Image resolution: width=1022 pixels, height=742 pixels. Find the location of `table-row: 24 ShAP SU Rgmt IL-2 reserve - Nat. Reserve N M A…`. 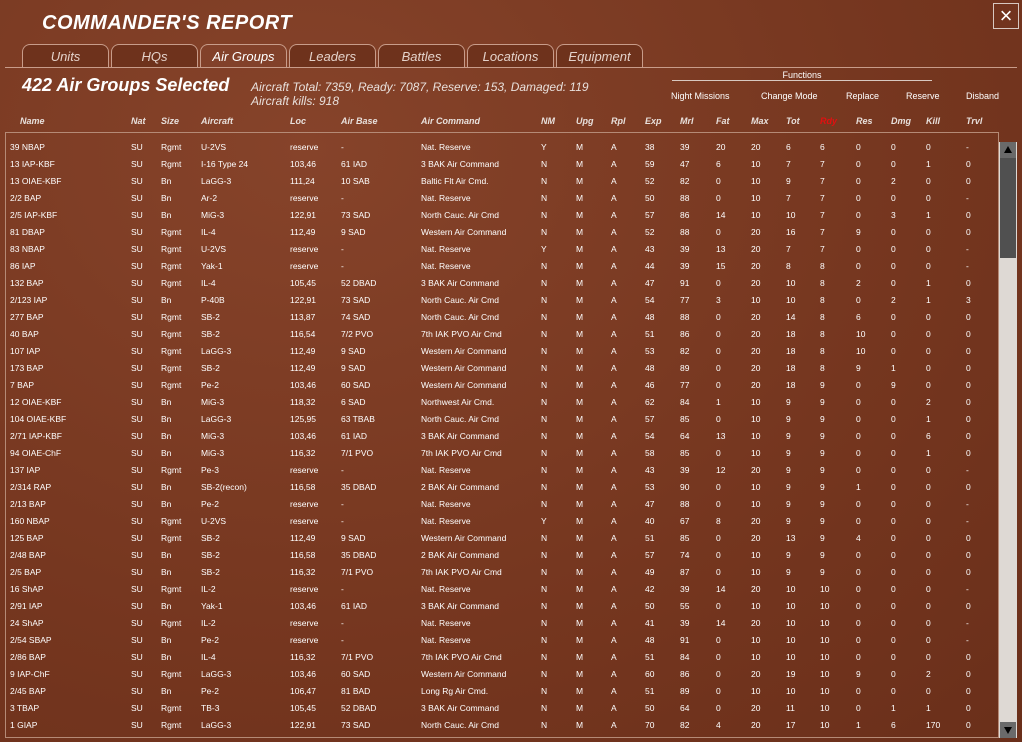

table-row: 24 ShAP SU Rgmt IL-2 reserve - Nat. Reserve N M A… is located at coordinates (499, 623).